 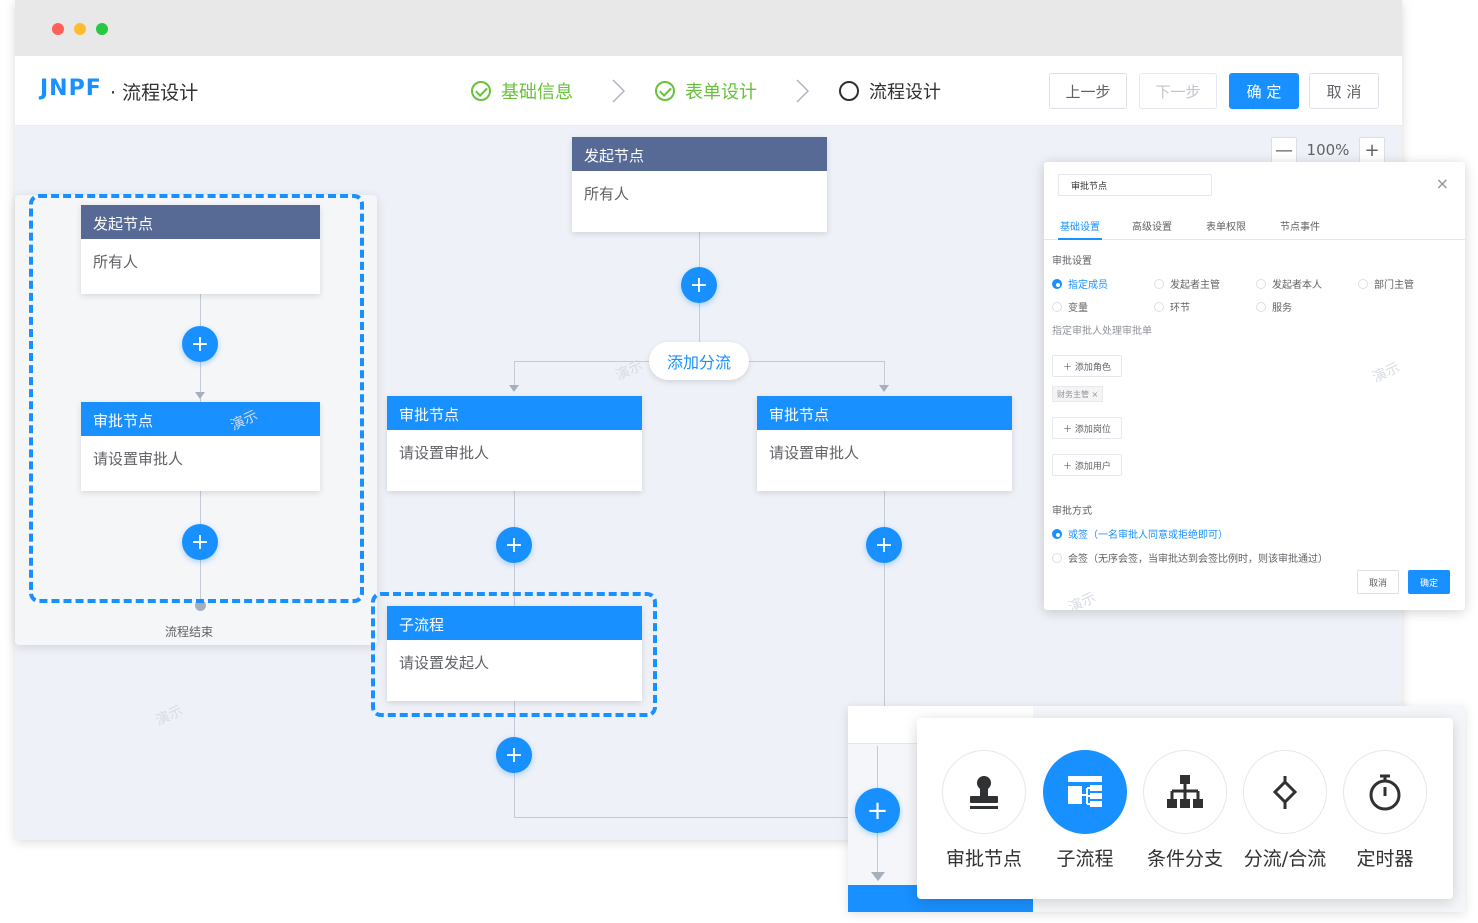 I want to click on step-label: 流程设计, so click(x=905, y=92).